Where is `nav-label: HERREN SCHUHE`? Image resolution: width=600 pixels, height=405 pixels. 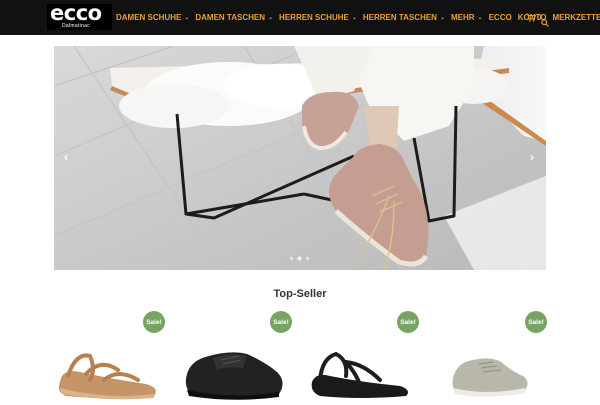
nav-label: HERREN SCHUHE is located at coordinates (314, 17).